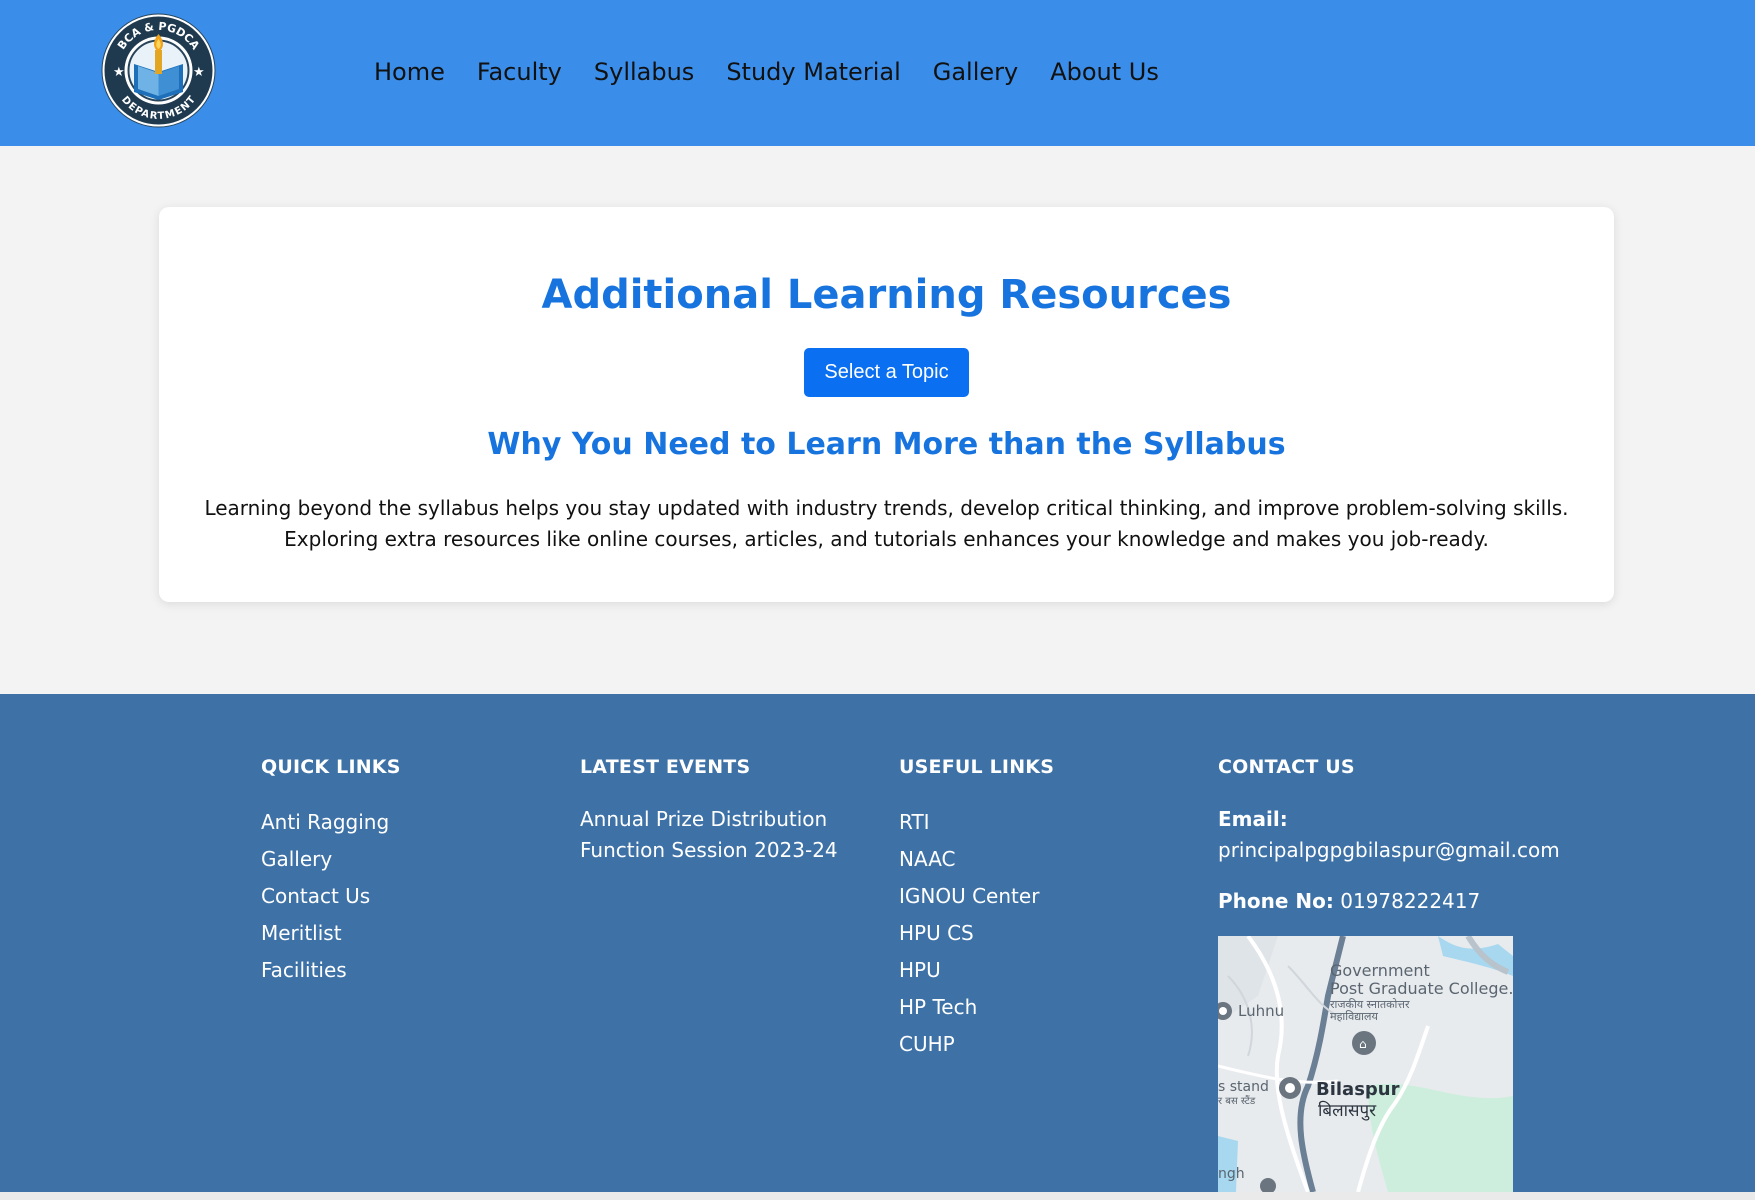 This screenshot has width=1755, height=1200. I want to click on useful-link-cuhp: CUHP, so click(976, 1044).